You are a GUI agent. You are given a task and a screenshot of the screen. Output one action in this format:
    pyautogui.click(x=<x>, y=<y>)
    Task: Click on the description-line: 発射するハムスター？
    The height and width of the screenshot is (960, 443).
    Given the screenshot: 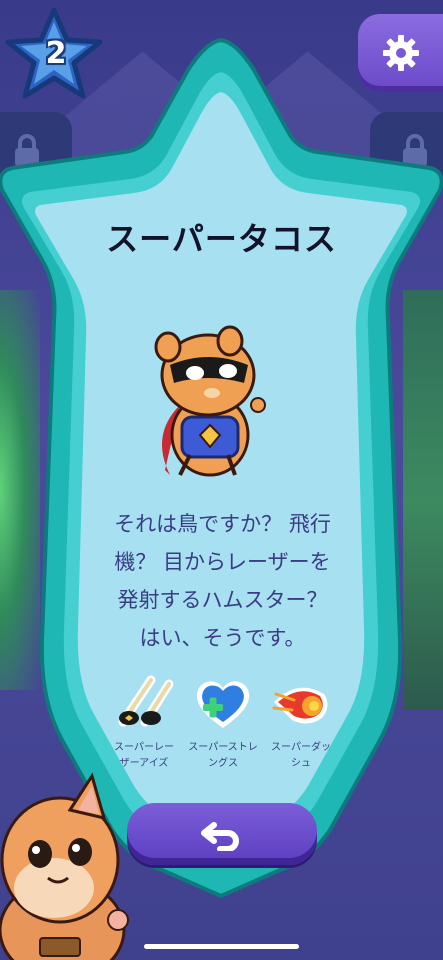 What is the action you would take?
    pyautogui.click(x=222, y=600)
    